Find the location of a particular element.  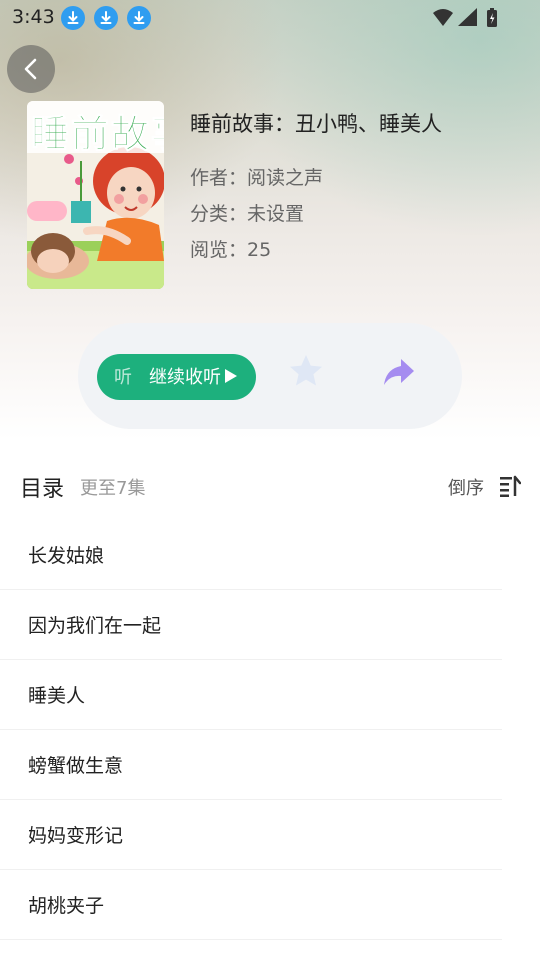

cover-title: 睡前故事 is located at coordinates (97, 134).